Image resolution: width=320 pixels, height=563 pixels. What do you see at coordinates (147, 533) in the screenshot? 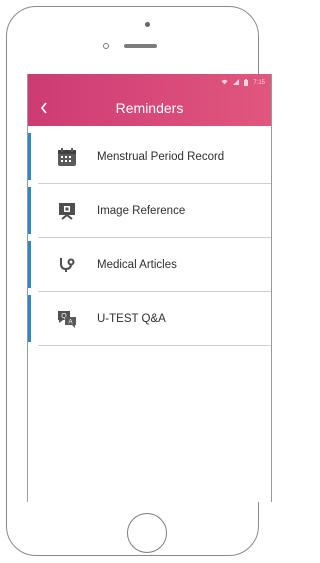
I see `home-button` at bounding box center [147, 533].